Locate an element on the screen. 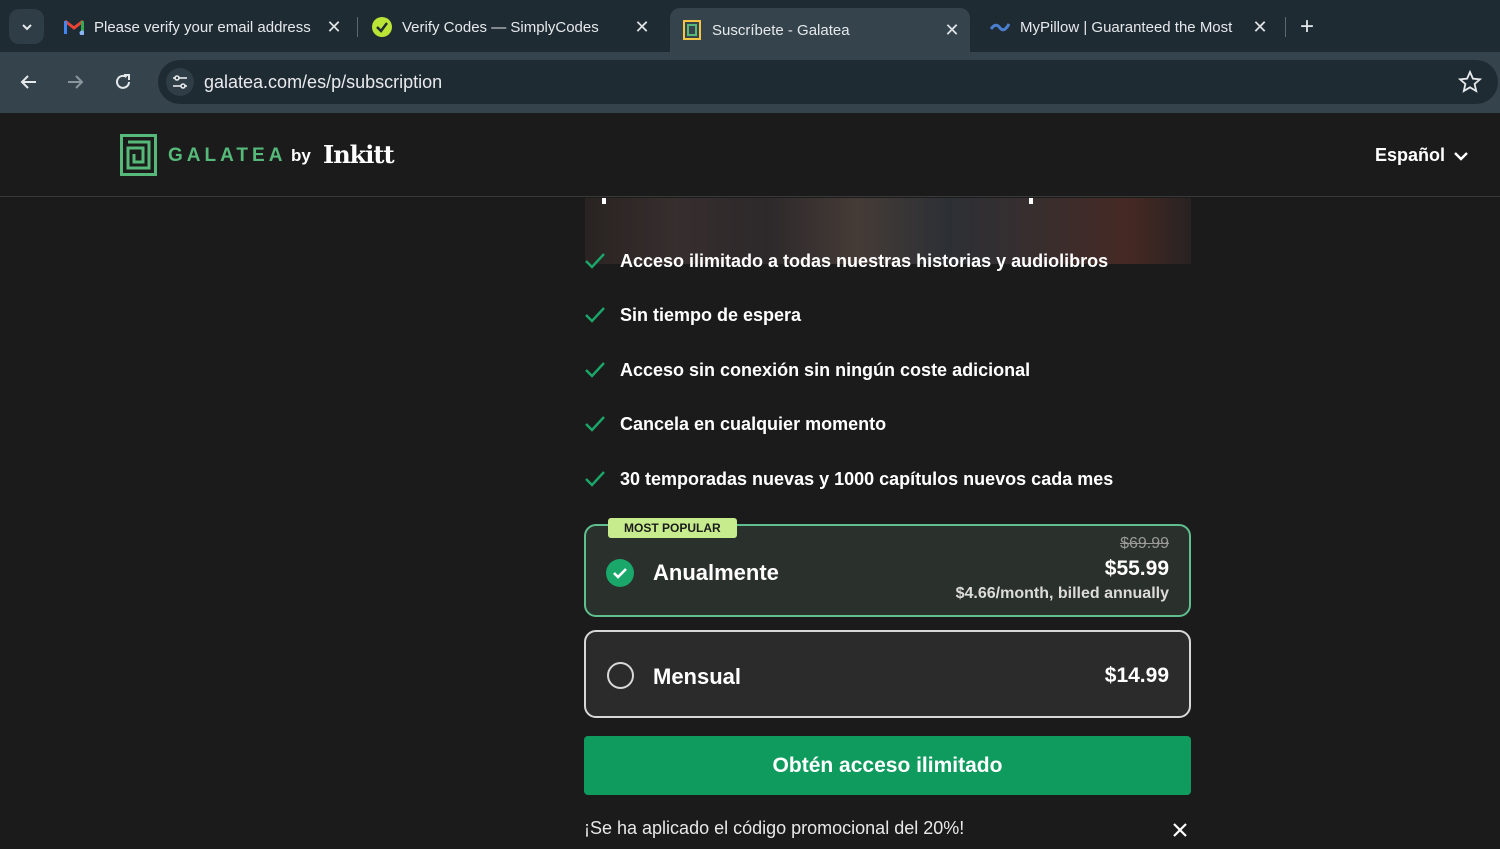 This screenshot has height=849, width=1500. tab-search-button is located at coordinates (26, 26).